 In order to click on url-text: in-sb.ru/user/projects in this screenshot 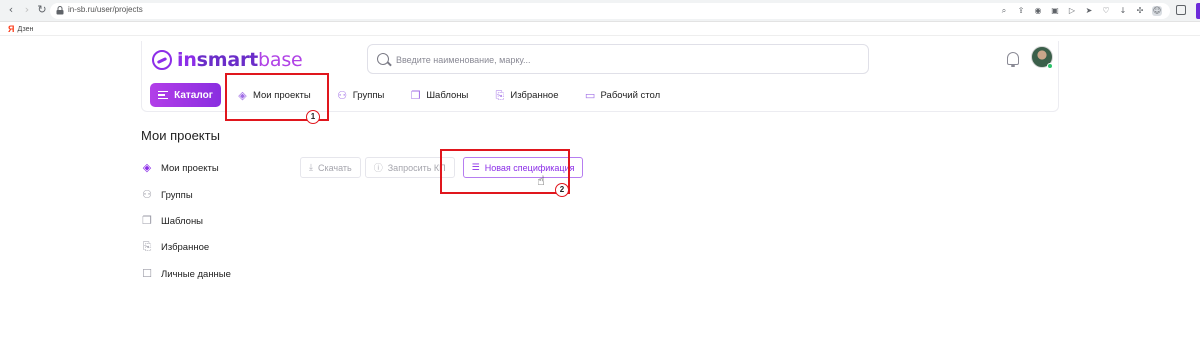, I will do `click(105, 9)`.